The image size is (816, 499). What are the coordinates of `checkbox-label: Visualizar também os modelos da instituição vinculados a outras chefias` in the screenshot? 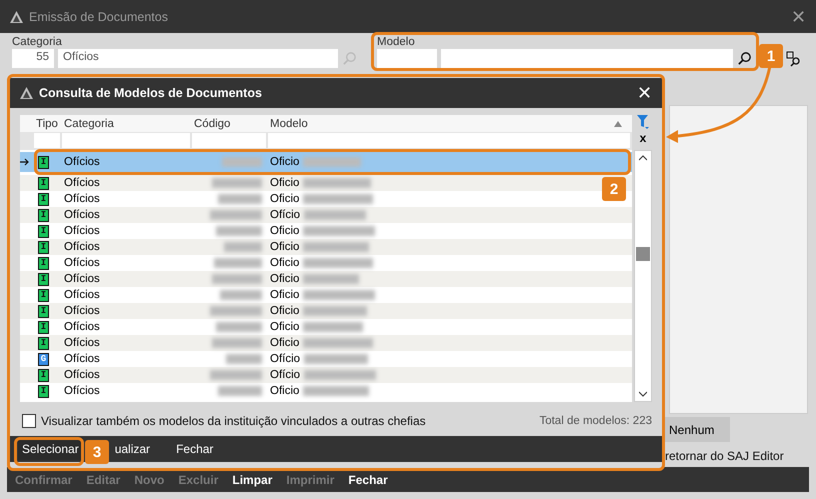 It's located at (233, 421).